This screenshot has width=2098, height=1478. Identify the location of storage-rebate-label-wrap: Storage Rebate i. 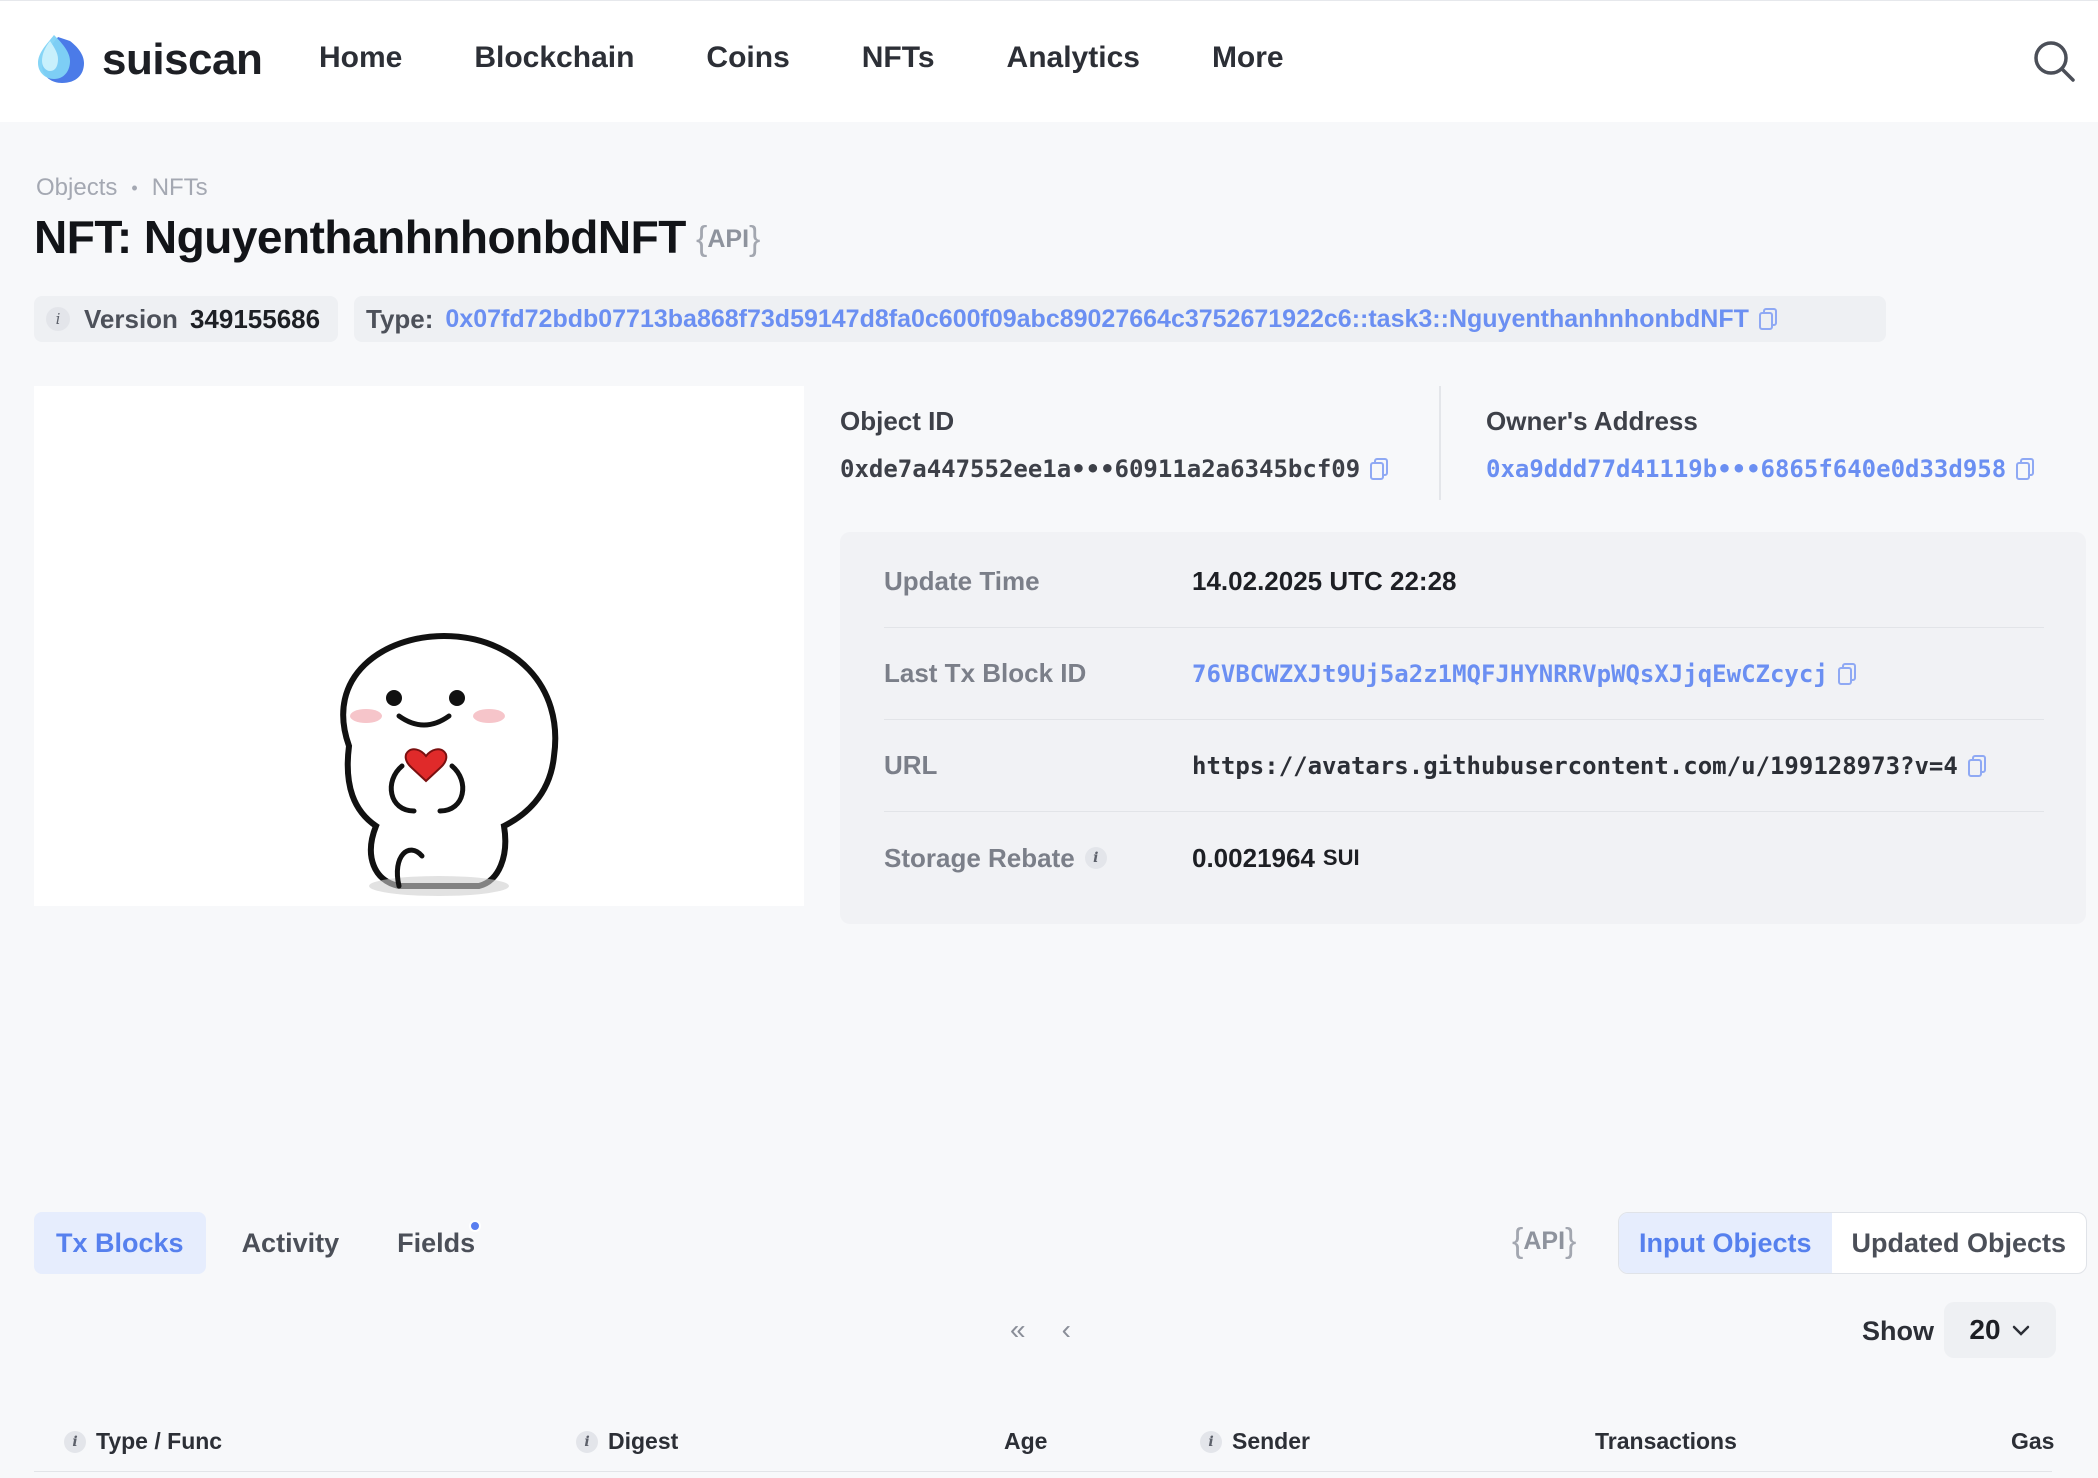
(1038, 858).